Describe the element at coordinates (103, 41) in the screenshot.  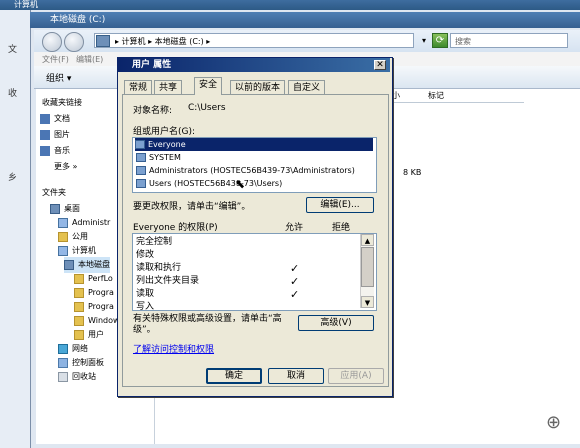
I see `drive-icon` at that location.